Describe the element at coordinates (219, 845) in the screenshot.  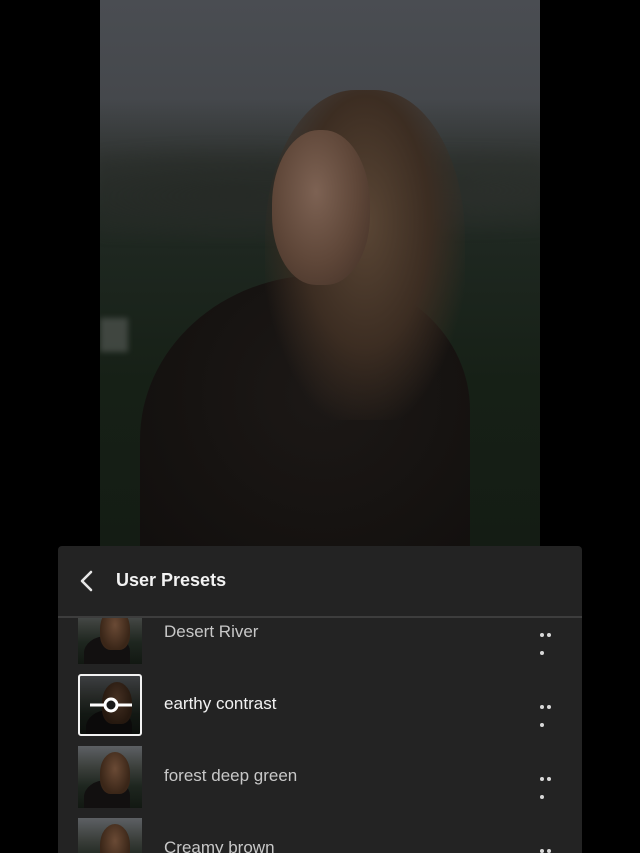
I see `preset-label: Creamy brown` at that location.